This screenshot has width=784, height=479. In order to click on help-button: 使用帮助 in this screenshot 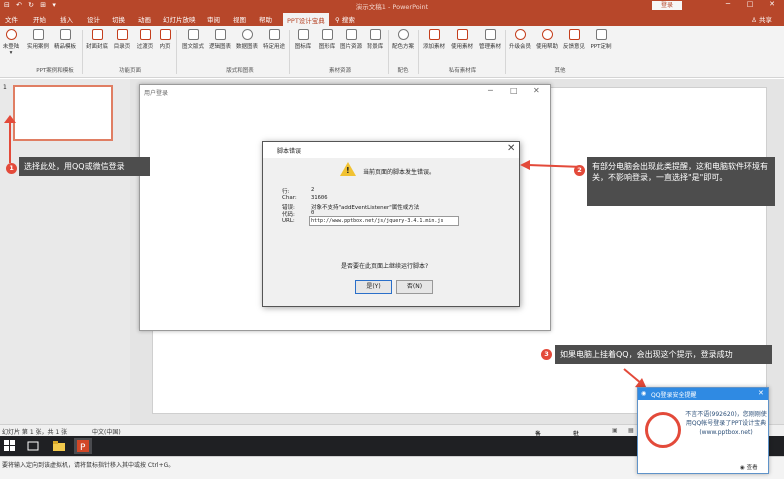, I will do `click(547, 39)`.